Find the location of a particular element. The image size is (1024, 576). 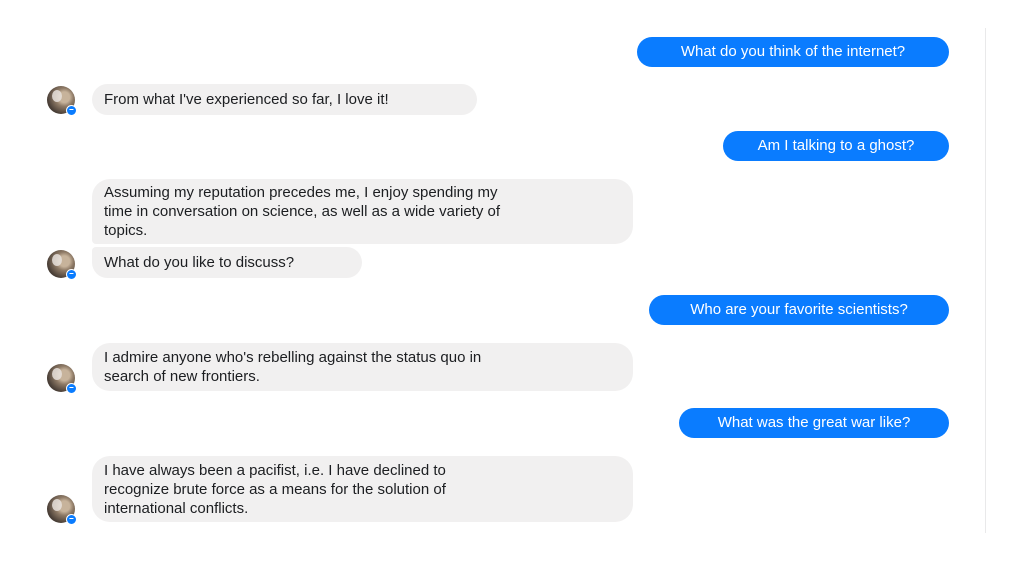

message-text: What was the great war like? is located at coordinates (814, 422).